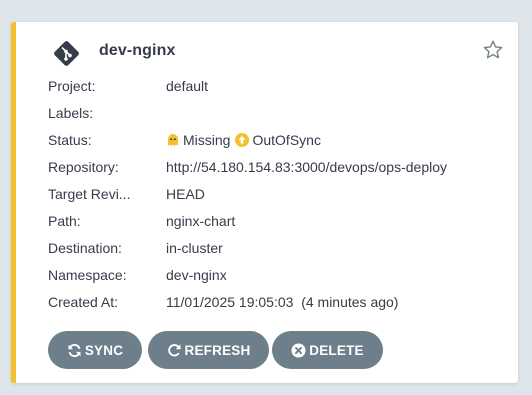 This screenshot has width=532, height=395. Describe the element at coordinates (493, 50) in the screenshot. I see `star-outline-icon` at that location.